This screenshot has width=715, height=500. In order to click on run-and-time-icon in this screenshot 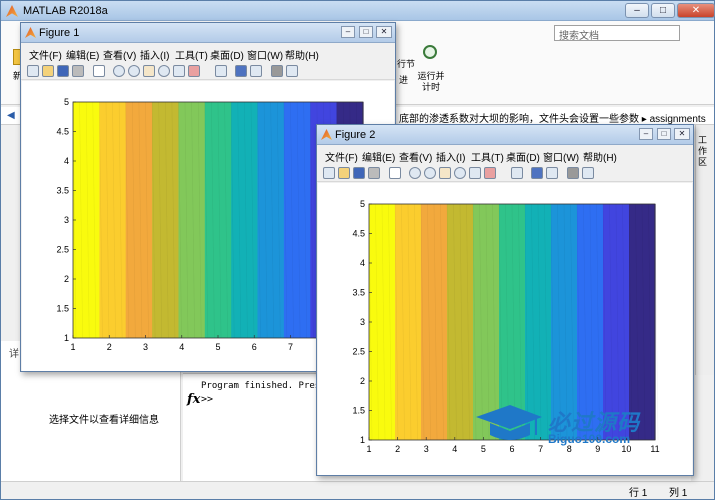, I will do `click(430, 52)`.